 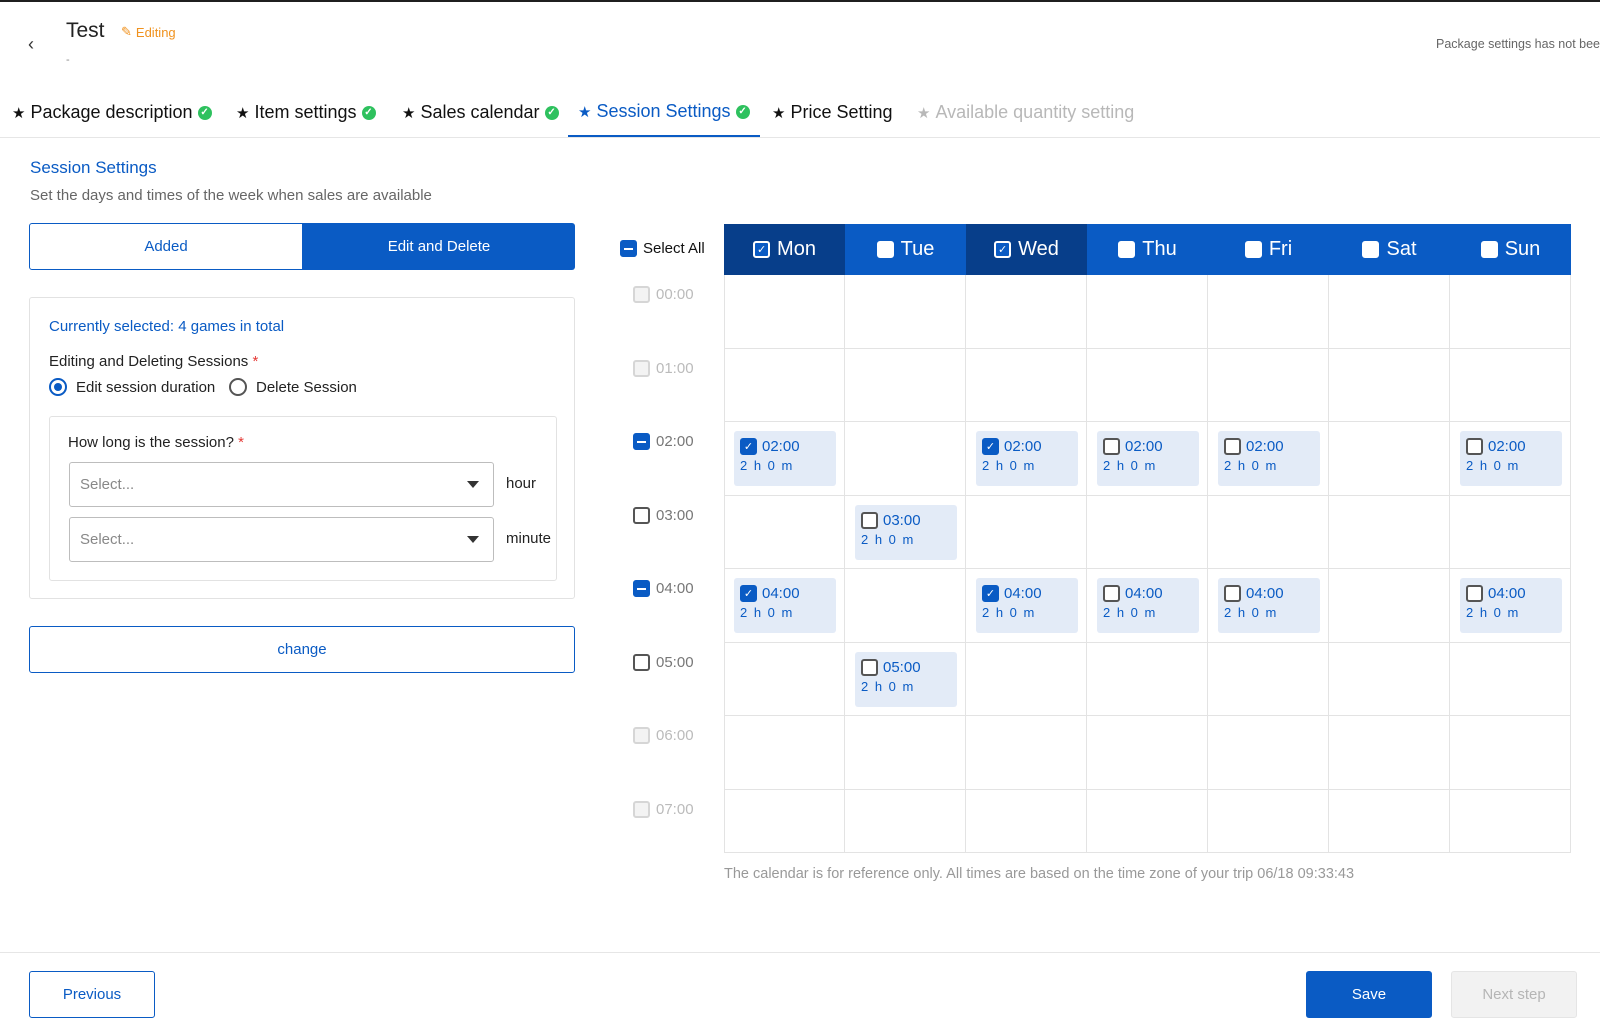 What do you see at coordinates (675, 515) in the screenshot?
I see `hour-label: 03:00` at bounding box center [675, 515].